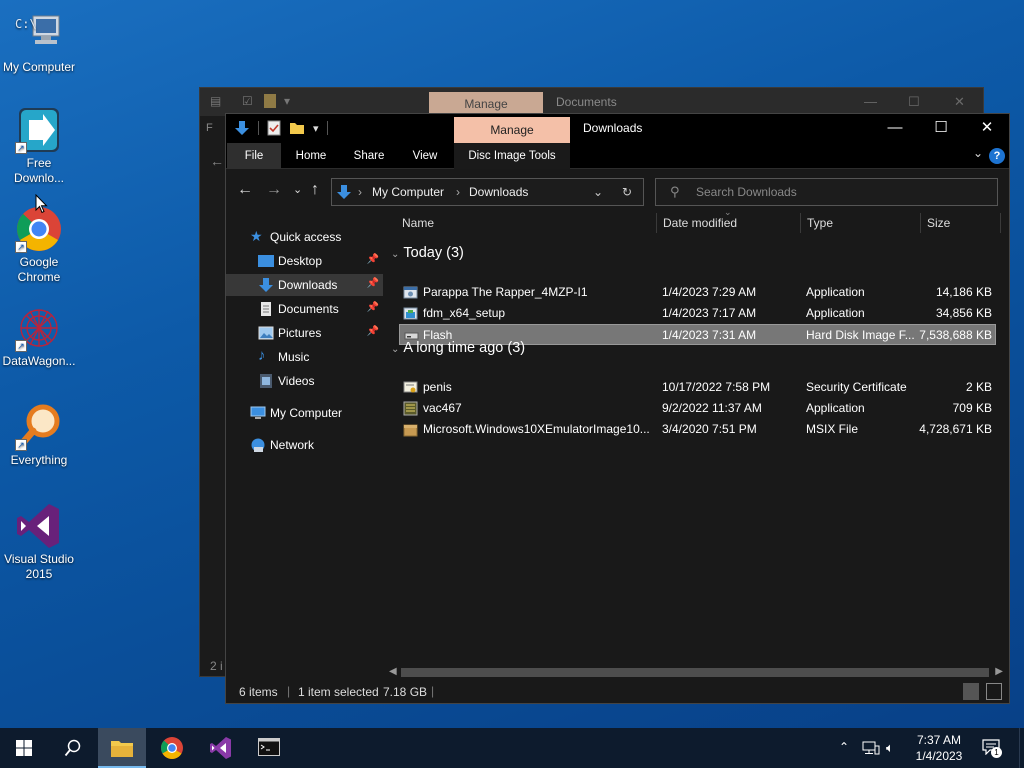 Image resolution: width=1024 pixels, height=768 pixels. What do you see at coordinates (311, 156) in the screenshot?
I see `tab-home: Home` at bounding box center [311, 156].